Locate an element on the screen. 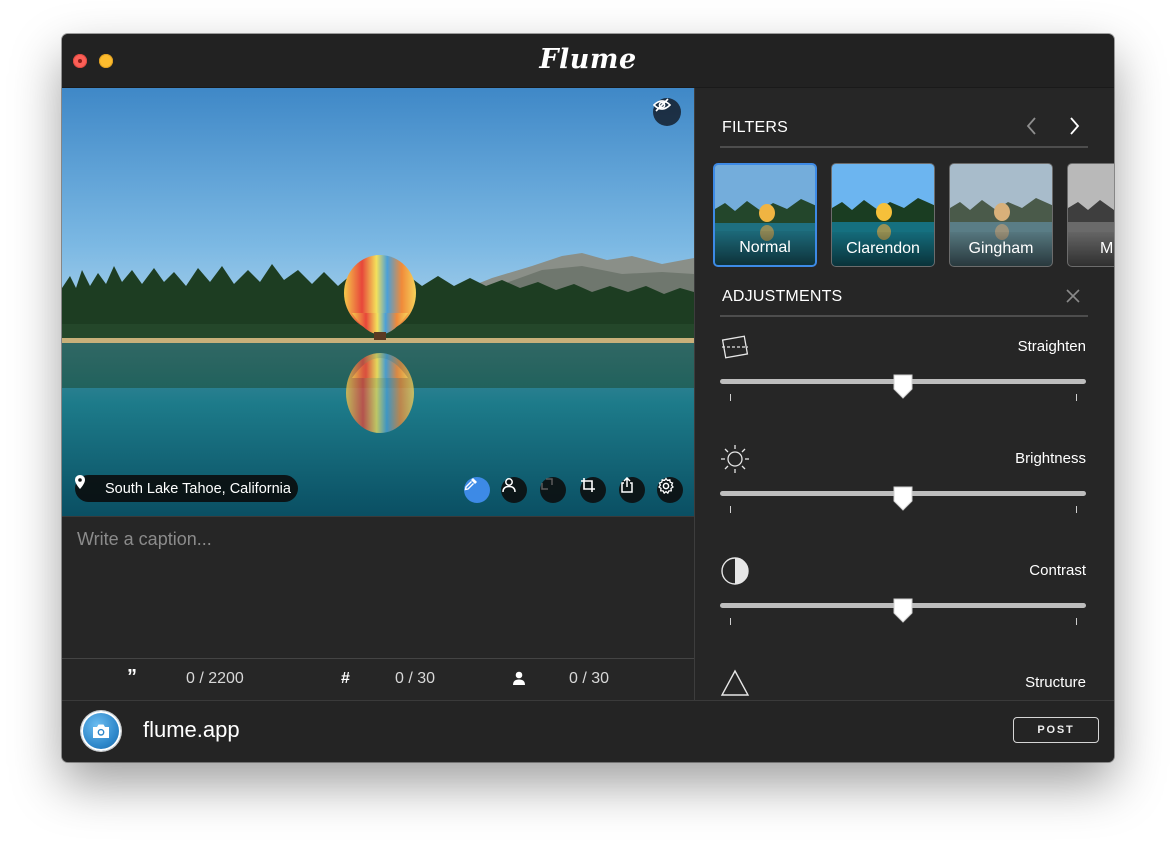 The width and height of the screenshot is (1176, 860). share-tool-button is located at coordinates (632, 490).